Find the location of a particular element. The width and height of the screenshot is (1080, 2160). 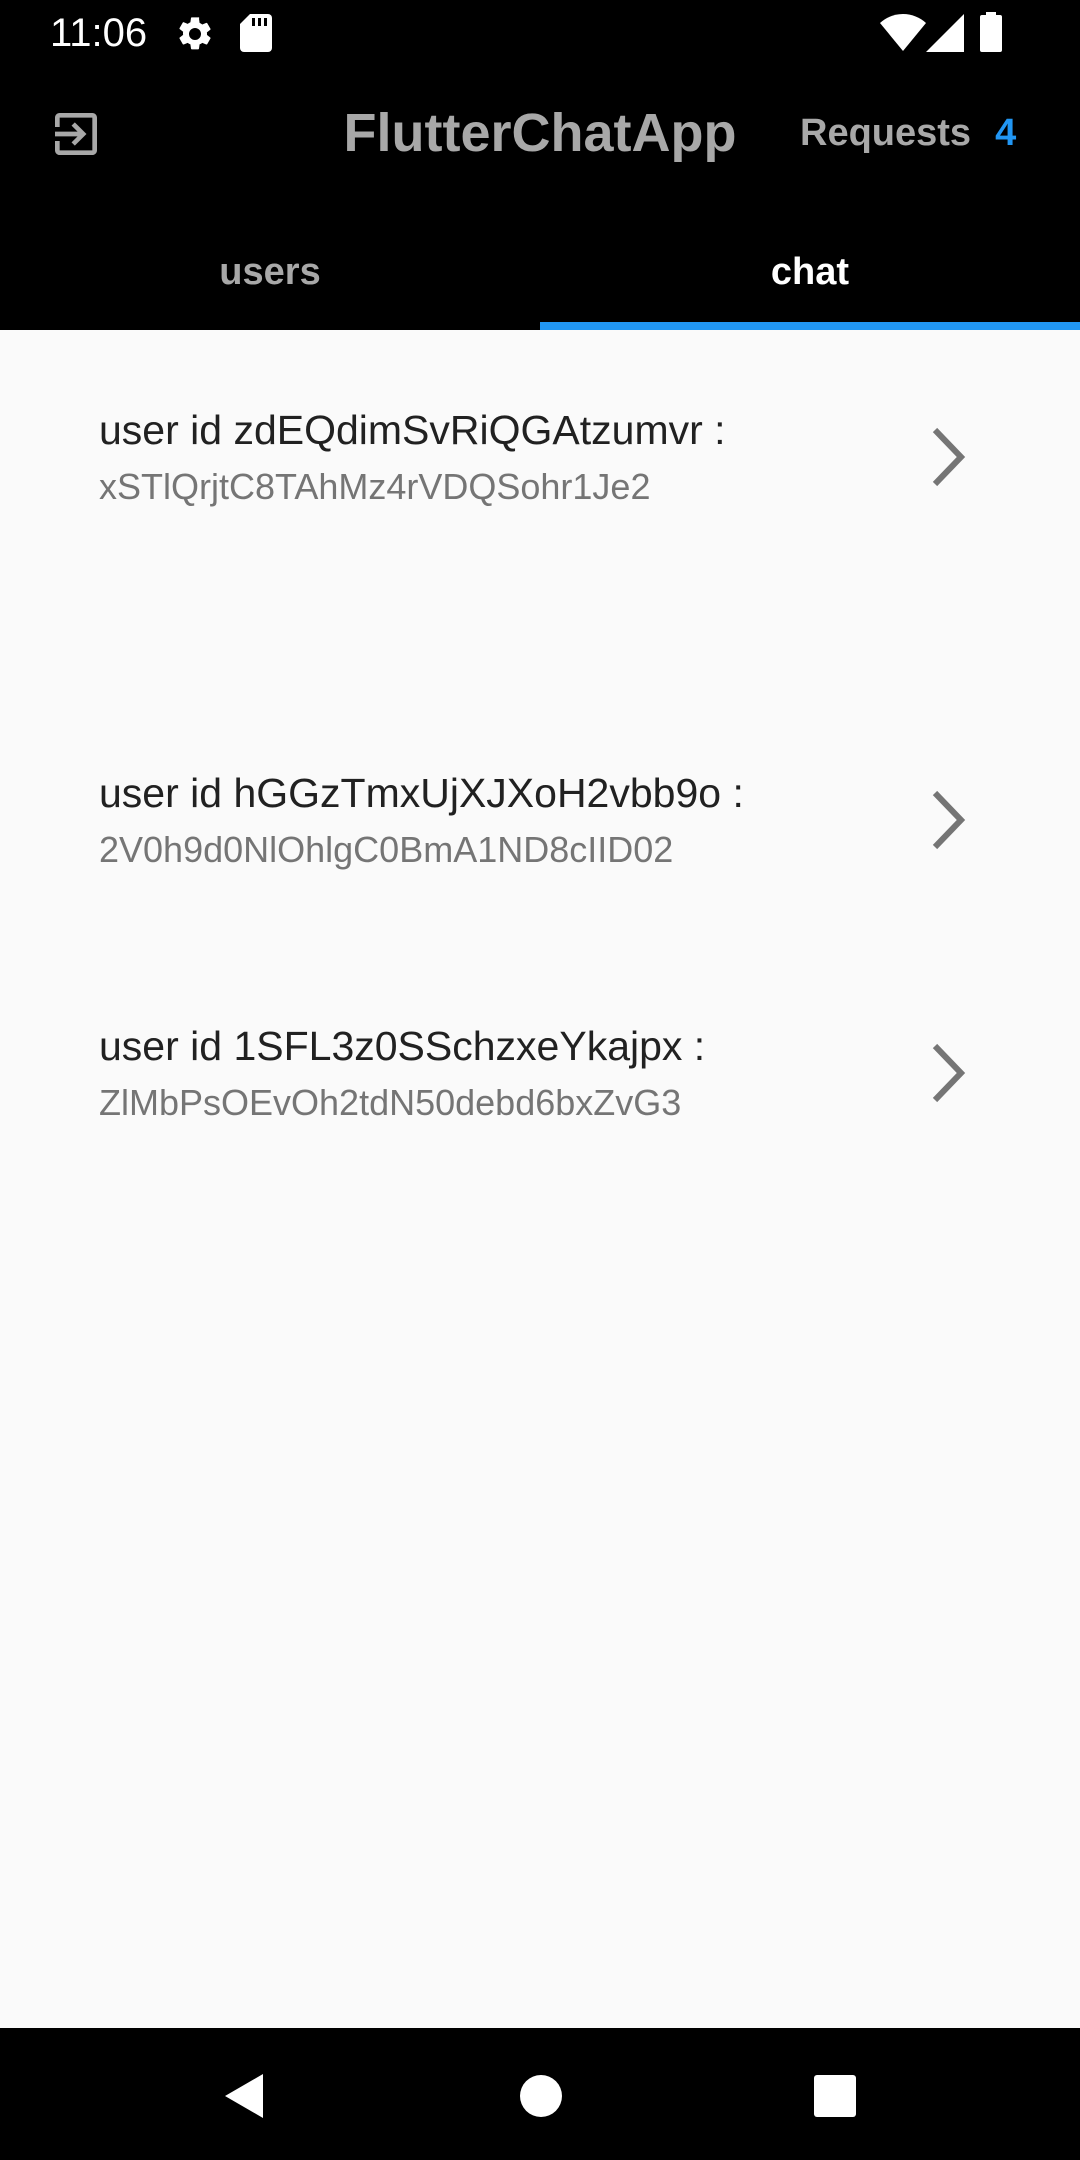

chat-item-title: user id hGGzTmxUjXJXoH2vbb9o : is located at coordinates (421, 793).